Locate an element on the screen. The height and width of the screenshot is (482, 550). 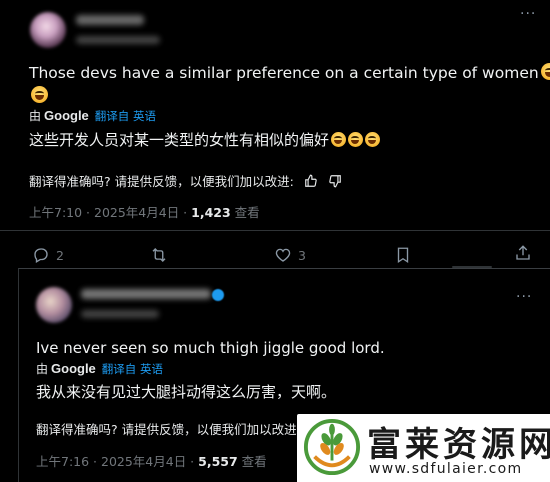
reply-icon is located at coordinates (41, 255).